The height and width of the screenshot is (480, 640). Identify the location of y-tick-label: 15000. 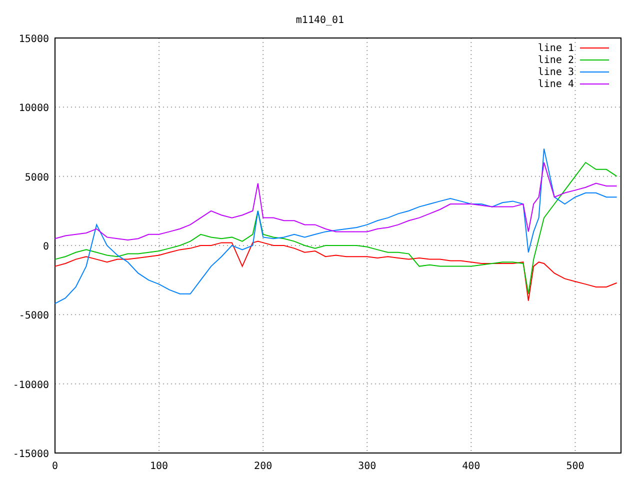
(33, 39).